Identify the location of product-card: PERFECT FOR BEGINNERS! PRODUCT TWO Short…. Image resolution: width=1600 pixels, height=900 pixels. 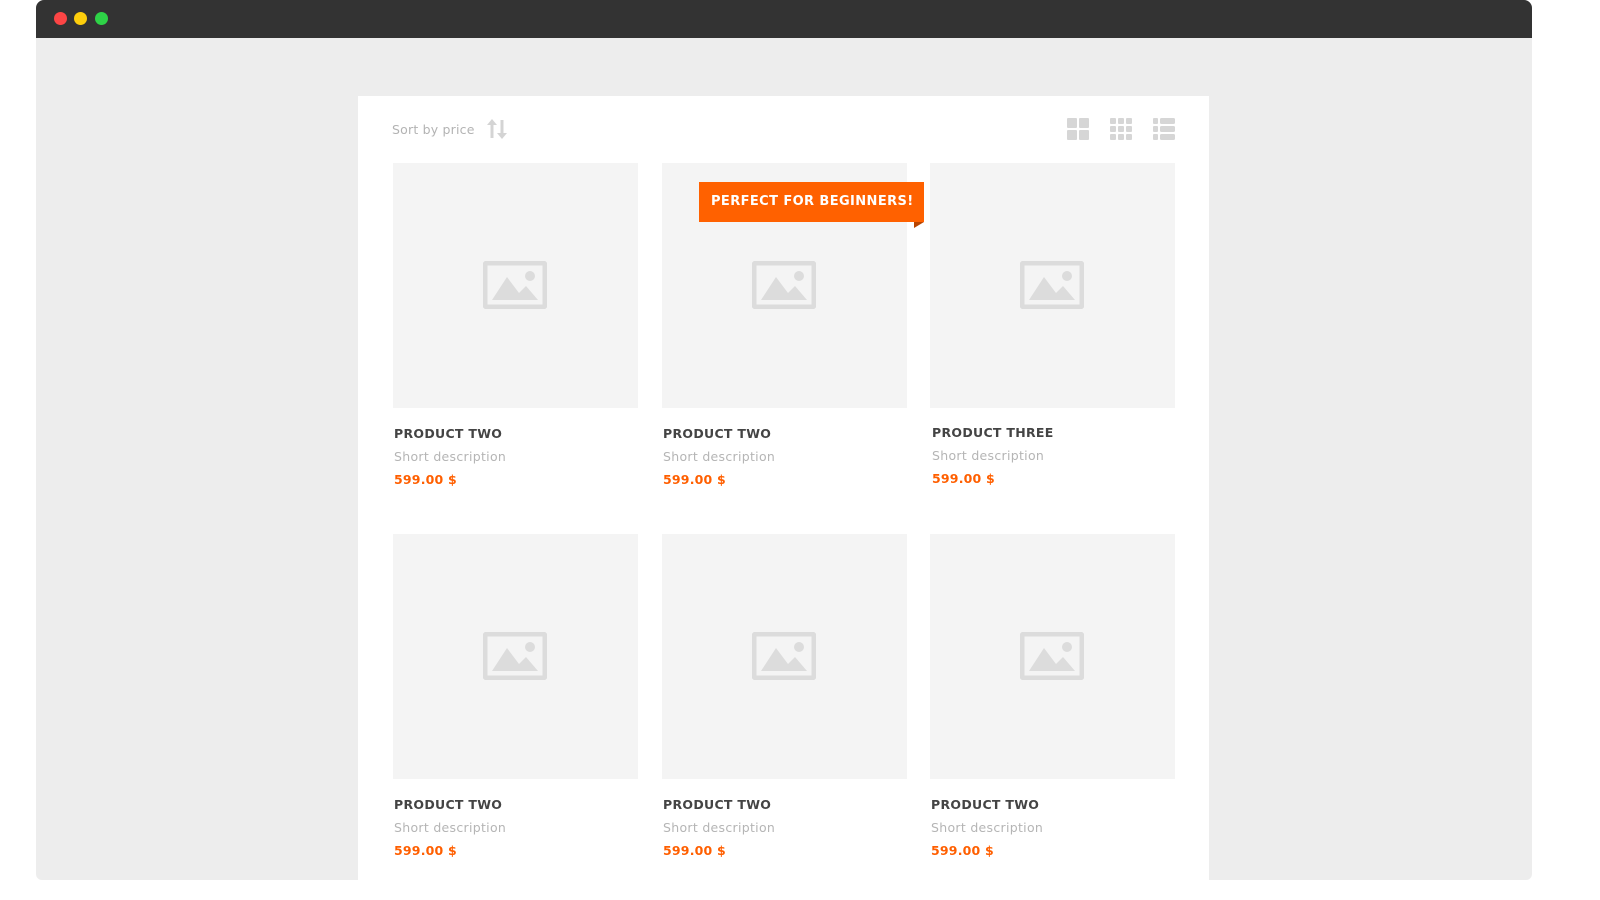
(793, 325).